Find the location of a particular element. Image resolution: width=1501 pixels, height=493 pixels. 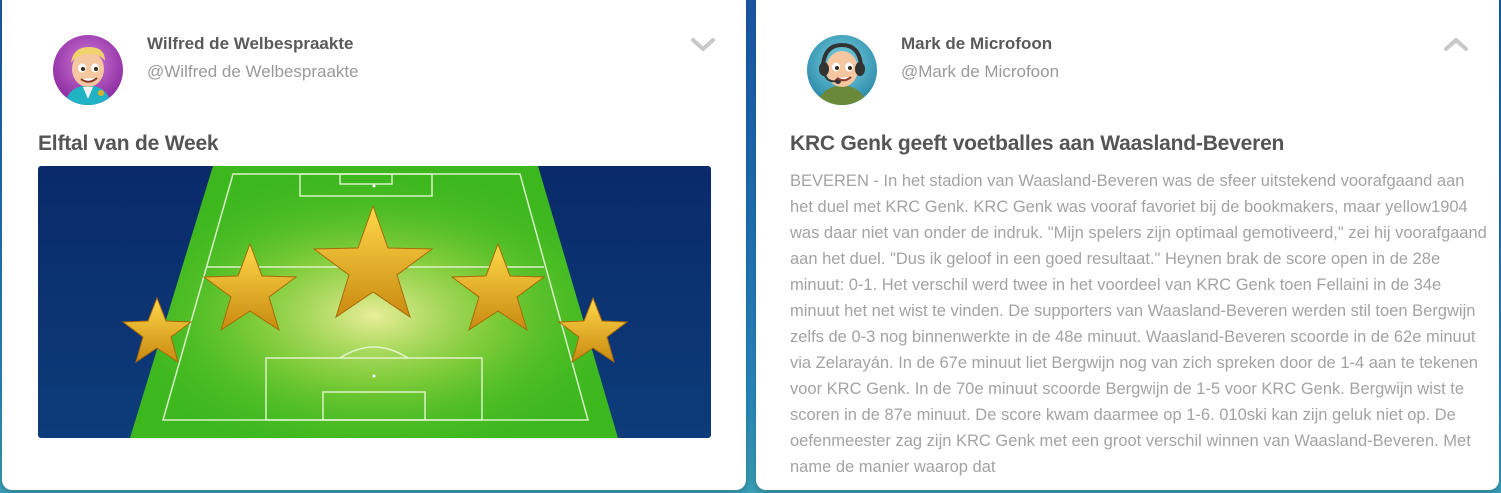

author-handle: @Mark de Microfoon is located at coordinates (980, 71).